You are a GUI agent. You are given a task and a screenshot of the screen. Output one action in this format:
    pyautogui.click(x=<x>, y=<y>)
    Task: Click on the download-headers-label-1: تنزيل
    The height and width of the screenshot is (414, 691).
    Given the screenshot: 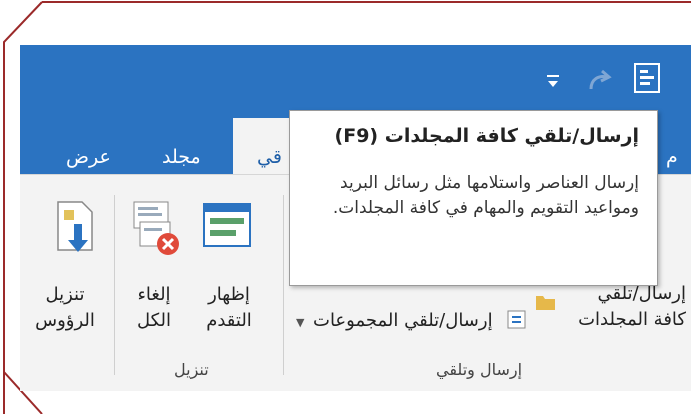 What is the action you would take?
    pyautogui.click(x=65, y=294)
    